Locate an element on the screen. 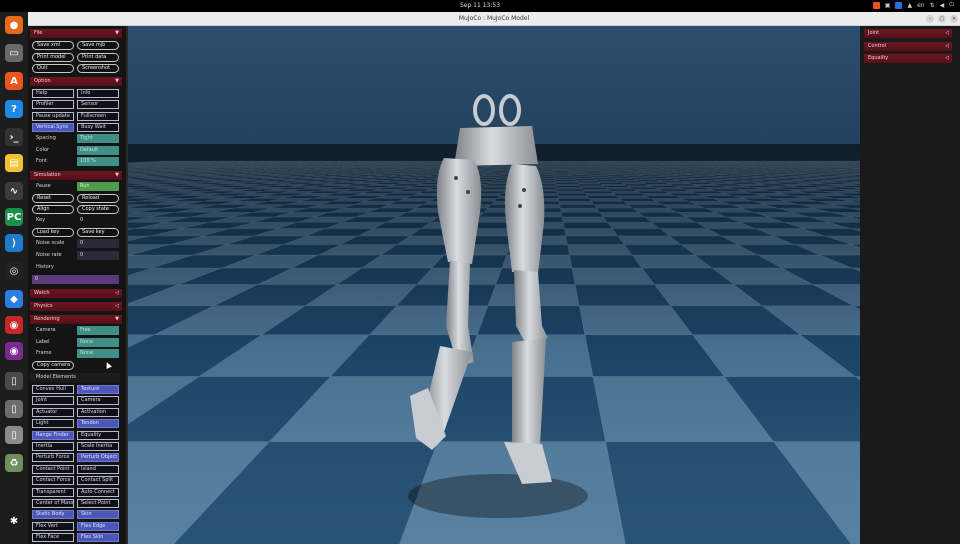 Image resolution: width=960 pixels, height=544 pixels. close-icon: ✕ is located at coordinates (954, 19).